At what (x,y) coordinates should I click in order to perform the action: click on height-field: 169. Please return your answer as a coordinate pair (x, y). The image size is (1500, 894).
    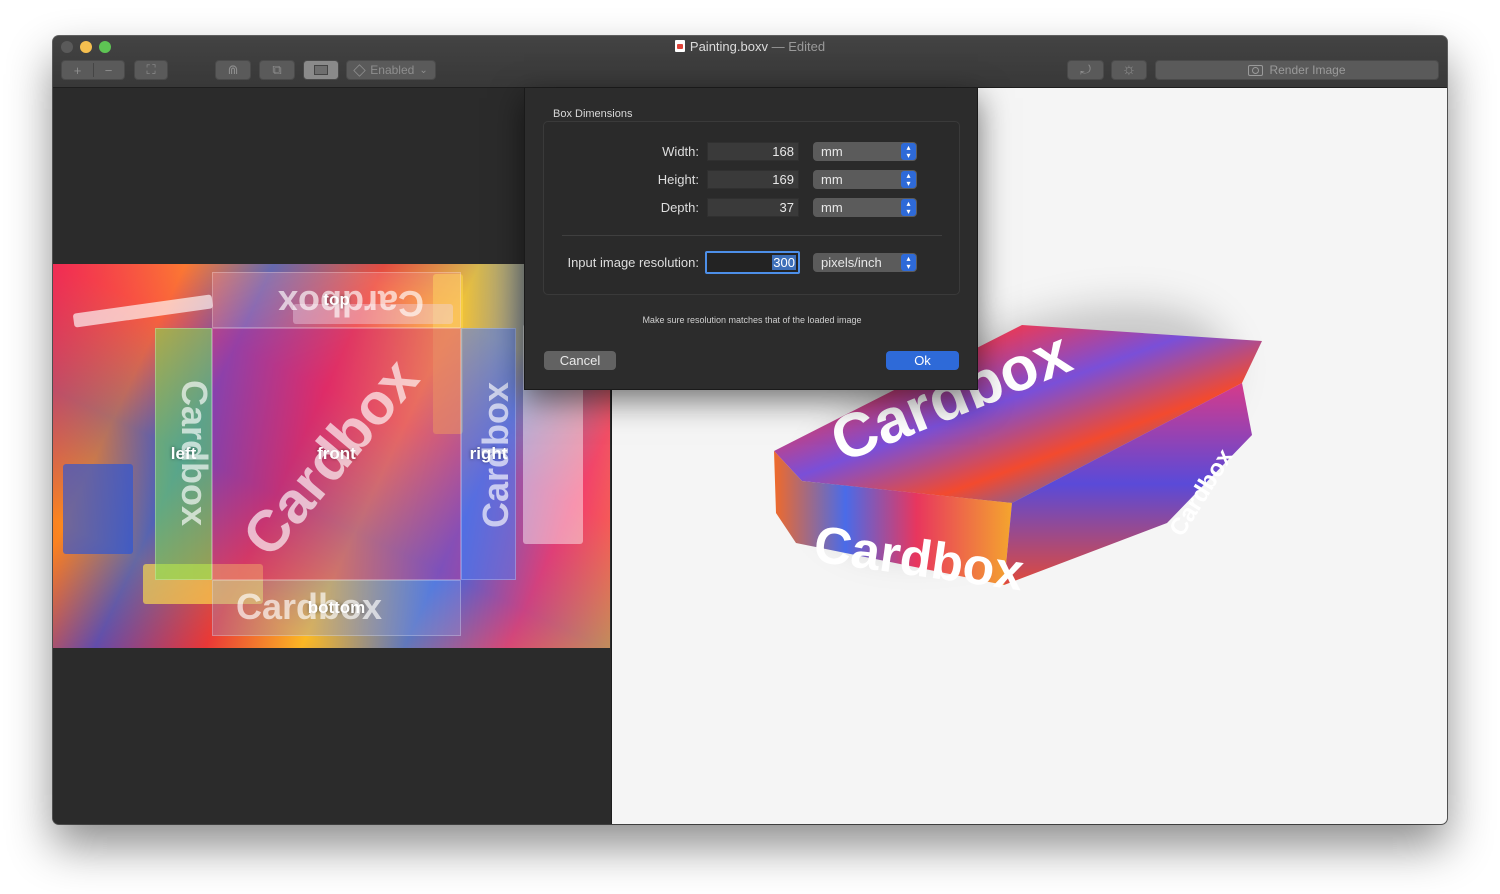
    Looking at the image, I should click on (753, 179).